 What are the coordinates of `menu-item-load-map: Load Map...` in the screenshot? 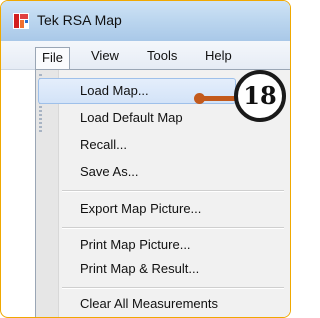 It's located at (114, 91).